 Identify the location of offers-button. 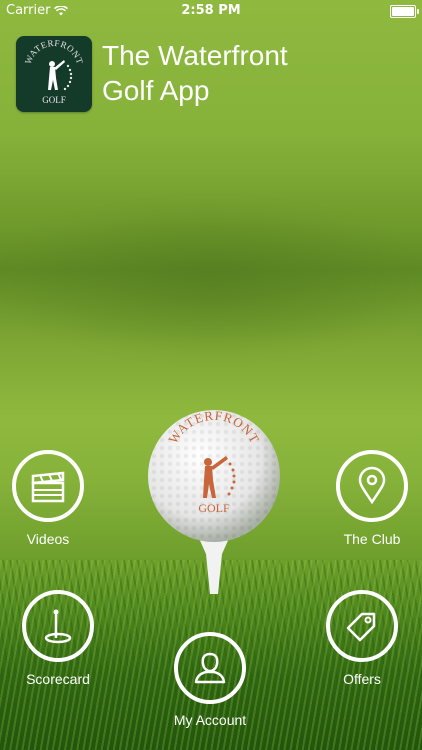
(362, 626).